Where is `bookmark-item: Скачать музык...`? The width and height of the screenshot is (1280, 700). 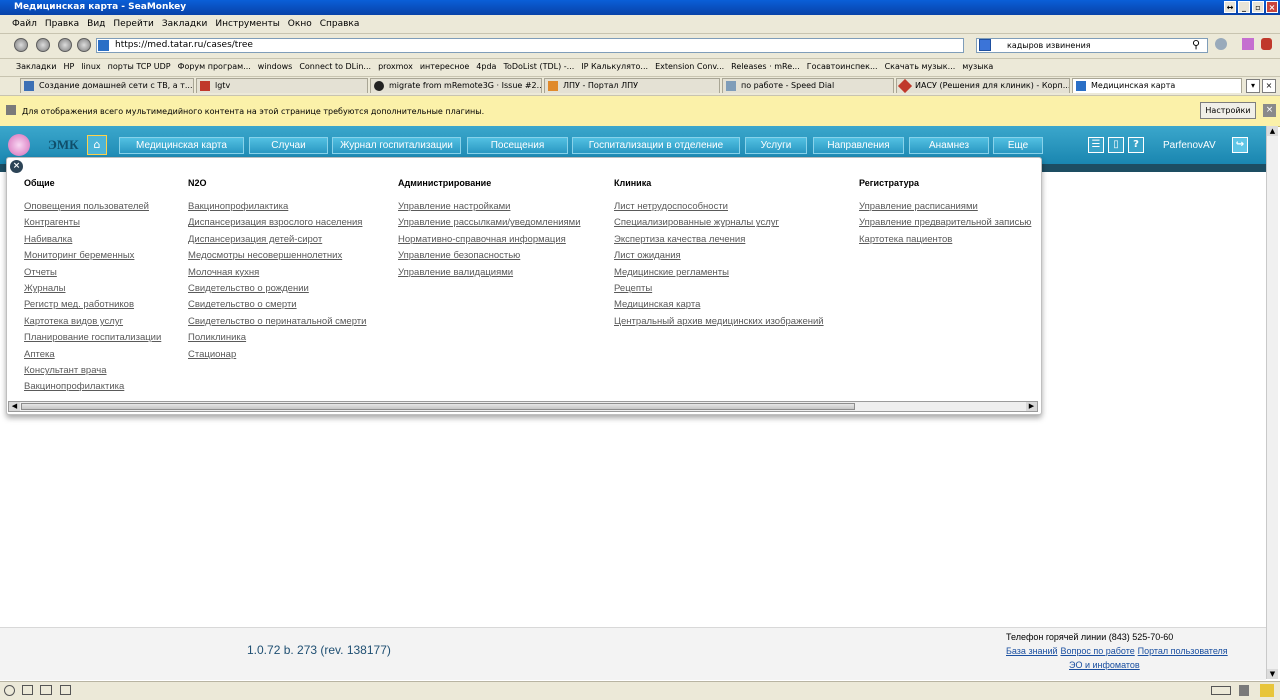
bookmark-item: Скачать музык... is located at coordinates (920, 66).